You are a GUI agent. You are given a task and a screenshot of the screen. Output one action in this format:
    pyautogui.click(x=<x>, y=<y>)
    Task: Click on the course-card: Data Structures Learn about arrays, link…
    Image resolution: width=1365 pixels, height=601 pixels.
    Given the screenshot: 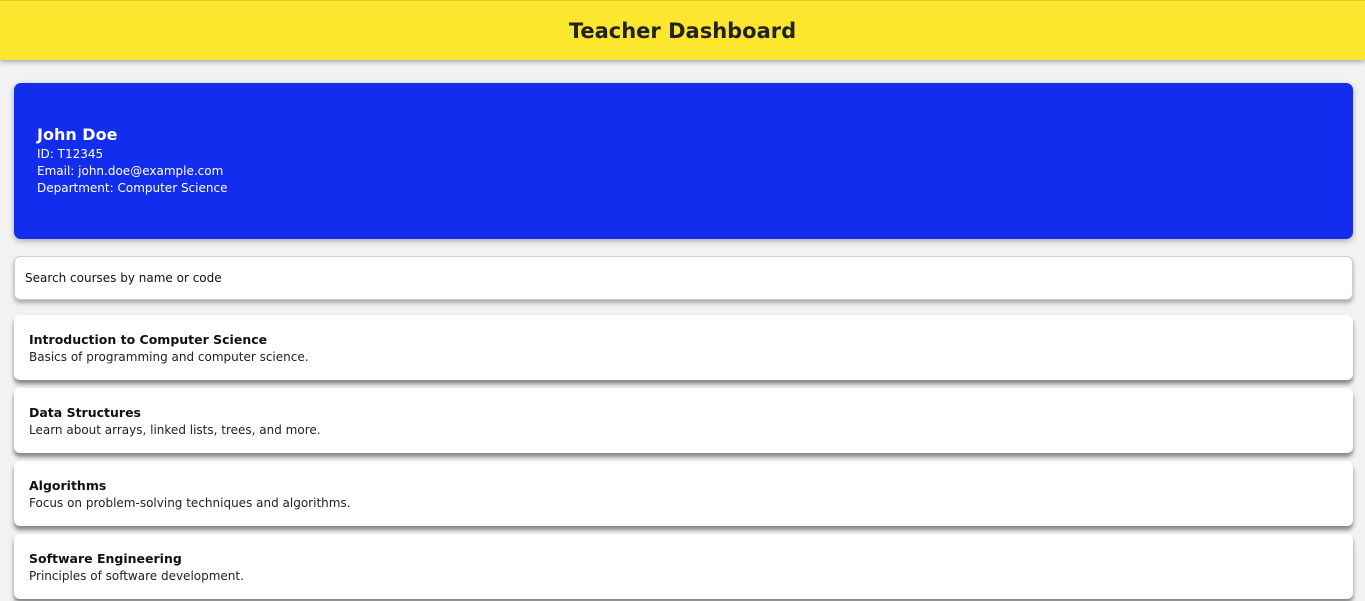 What is the action you would take?
    pyautogui.click(x=683, y=420)
    